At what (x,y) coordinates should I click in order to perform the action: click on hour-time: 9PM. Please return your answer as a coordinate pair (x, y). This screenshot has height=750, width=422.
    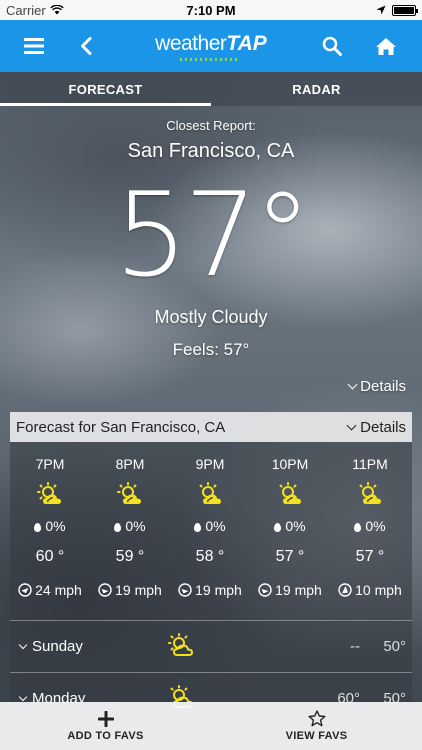
    Looking at the image, I should click on (210, 464).